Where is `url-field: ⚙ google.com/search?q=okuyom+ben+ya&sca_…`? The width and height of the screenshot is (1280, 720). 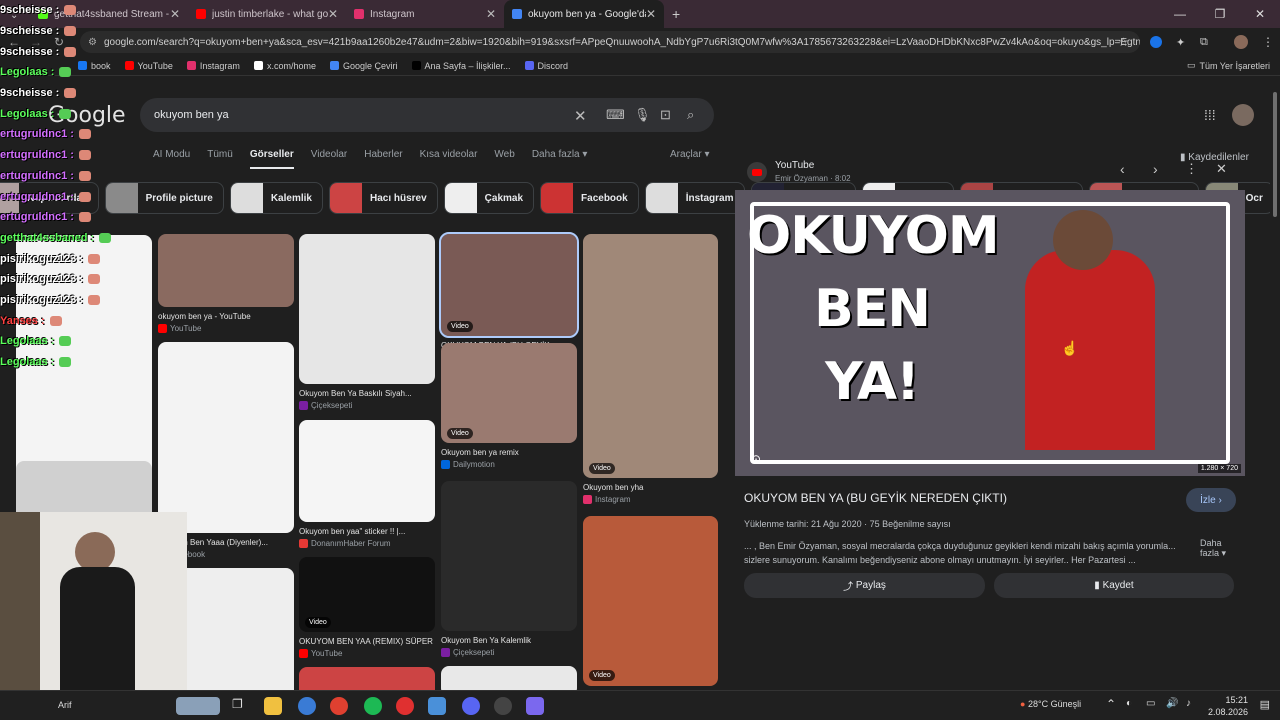
url-field: ⚙ google.com/search?q=okuyom+ben+ya&sca_… is located at coordinates (610, 42).